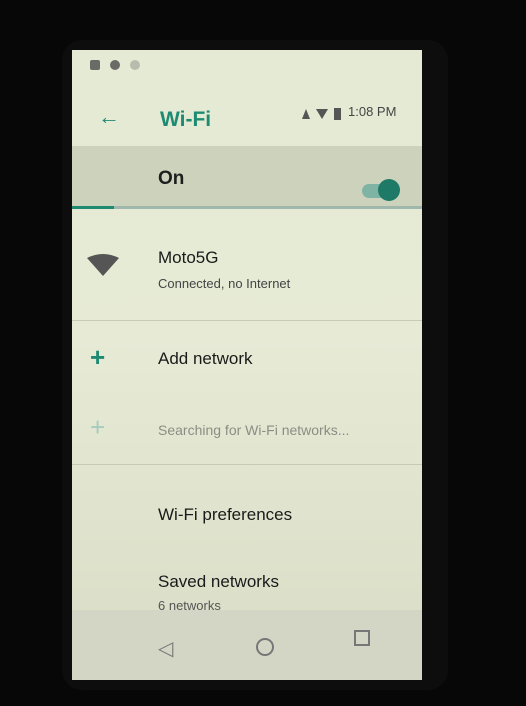  What do you see at coordinates (247, 66) in the screenshot?
I see `status-bar` at bounding box center [247, 66].